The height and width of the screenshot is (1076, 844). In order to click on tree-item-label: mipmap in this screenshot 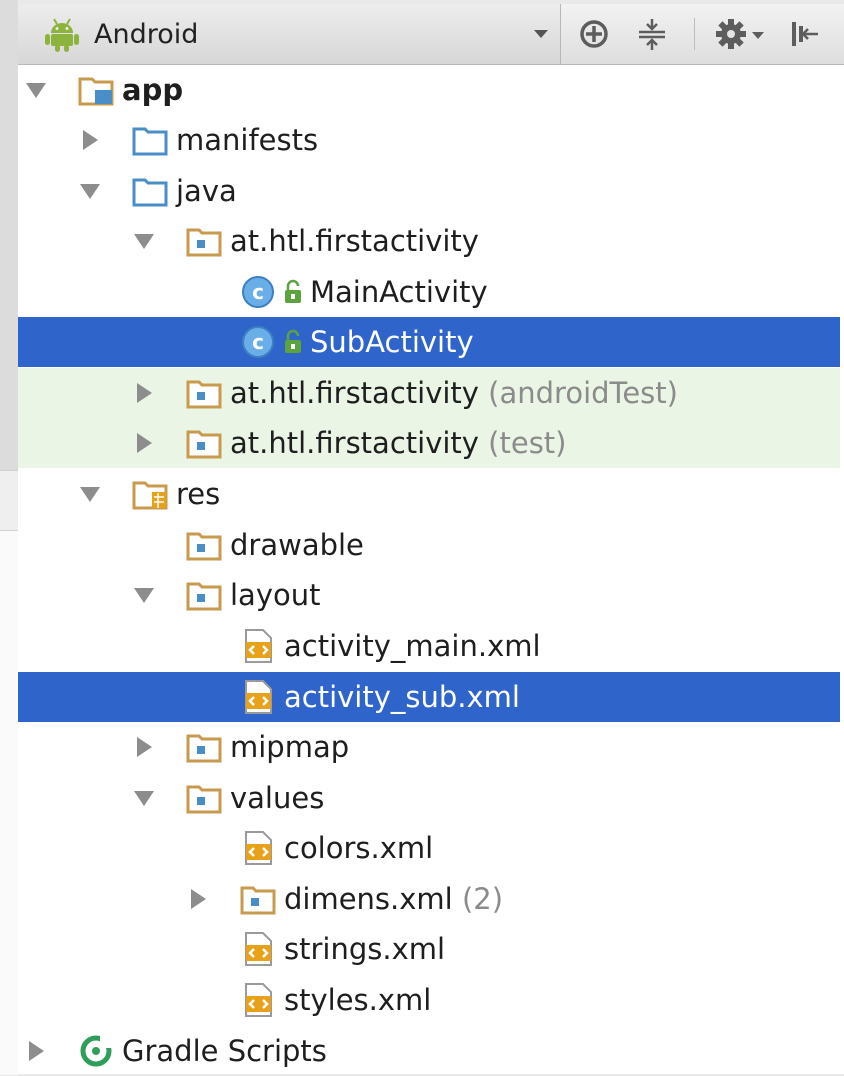, I will do `click(289, 747)`.